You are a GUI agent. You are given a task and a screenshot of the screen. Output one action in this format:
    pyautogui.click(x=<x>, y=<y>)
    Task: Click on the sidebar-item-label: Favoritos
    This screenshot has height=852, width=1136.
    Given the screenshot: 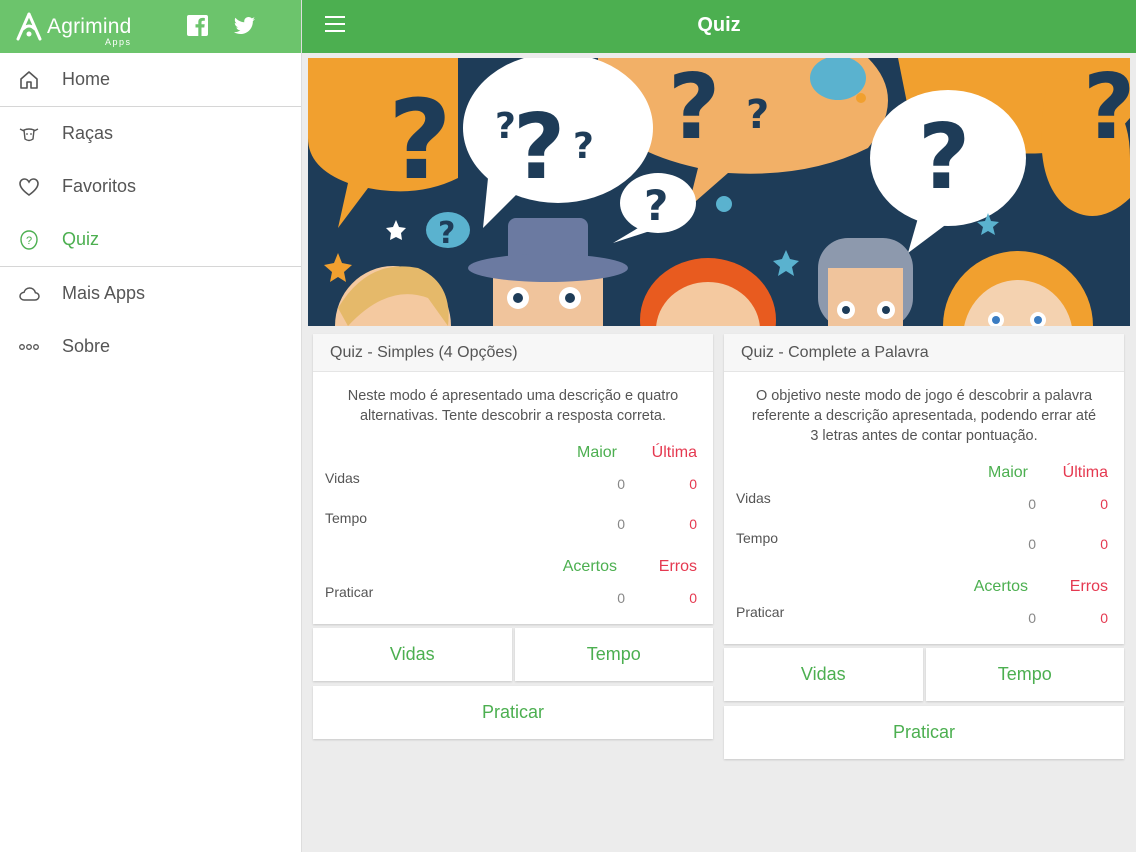 What is the action you would take?
    pyautogui.click(x=99, y=186)
    